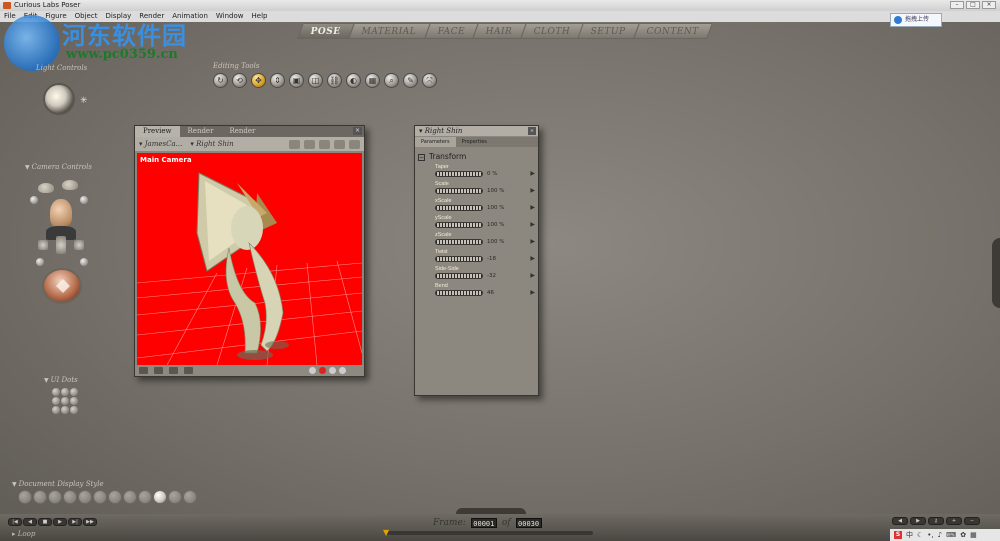  What do you see at coordinates (25, 497) in the screenshot?
I see `silhouette-style-button` at bounding box center [25, 497].